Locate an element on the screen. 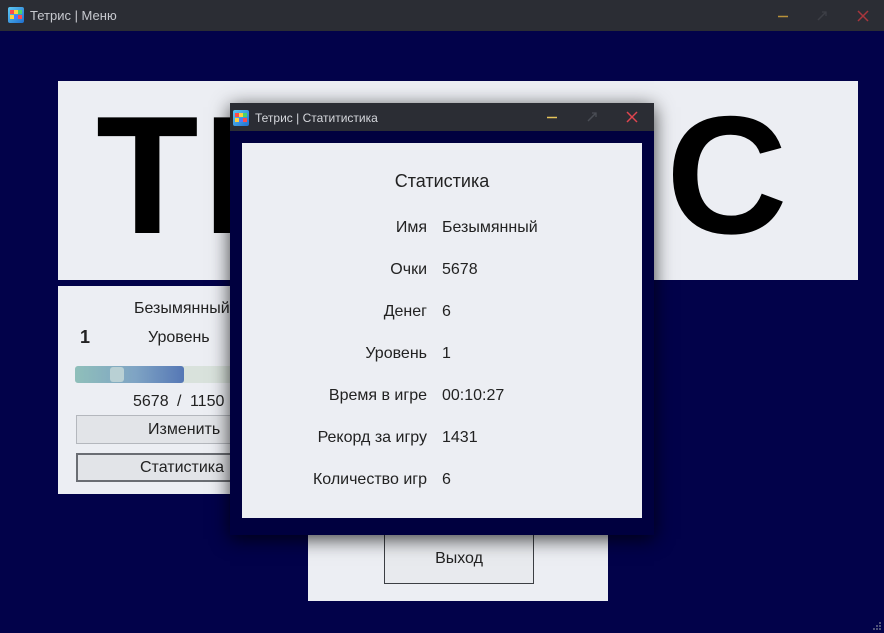 This screenshot has width=884, height=633. statistics-button: Статистика is located at coordinates (155, 467).